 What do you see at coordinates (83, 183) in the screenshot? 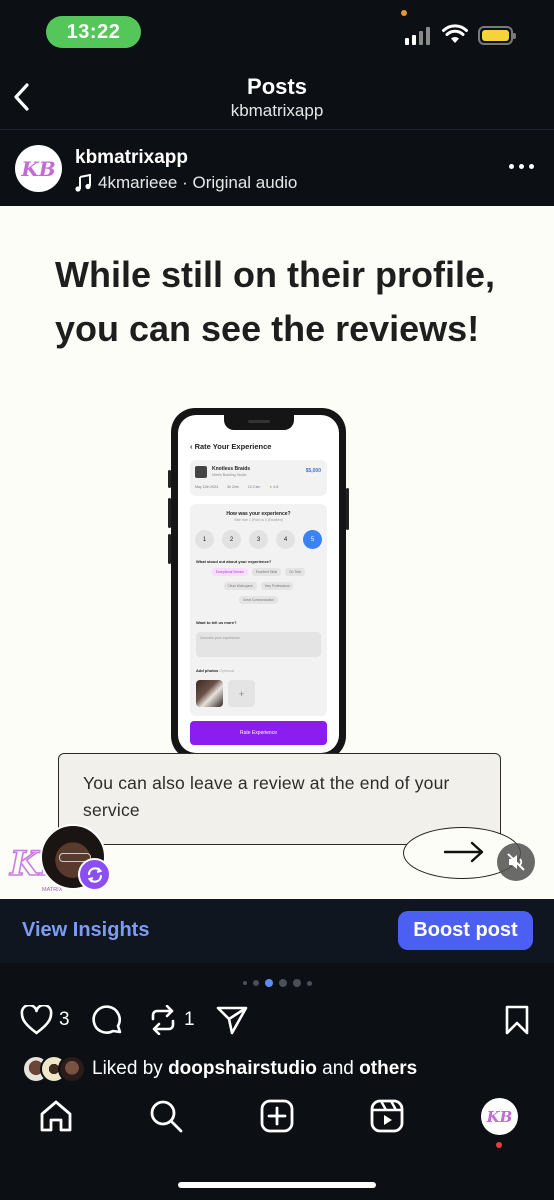
I see `music-note-icon` at bounding box center [83, 183].